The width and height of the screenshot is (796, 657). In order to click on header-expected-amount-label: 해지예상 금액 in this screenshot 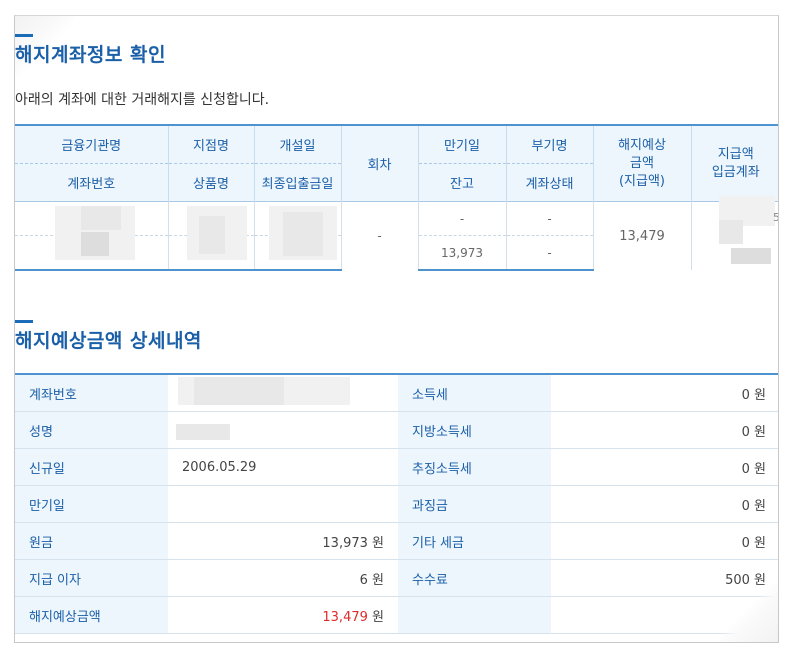, I will do `click(642, 154)`.